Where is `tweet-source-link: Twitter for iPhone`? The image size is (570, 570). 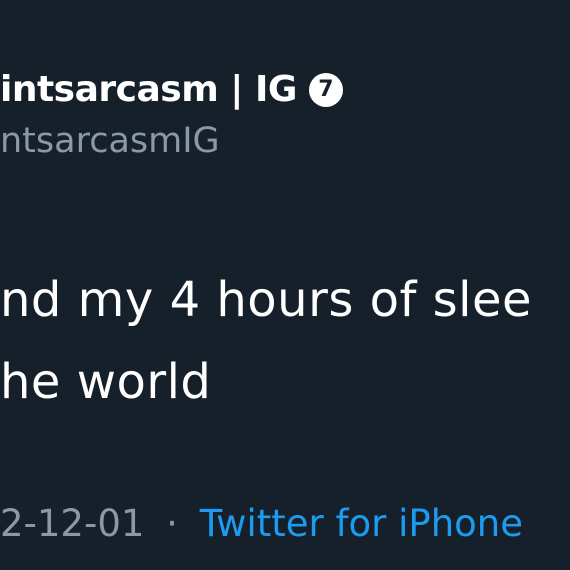 tweet-source-link: Twitter for iPhone is located at coordinates (361, 523).